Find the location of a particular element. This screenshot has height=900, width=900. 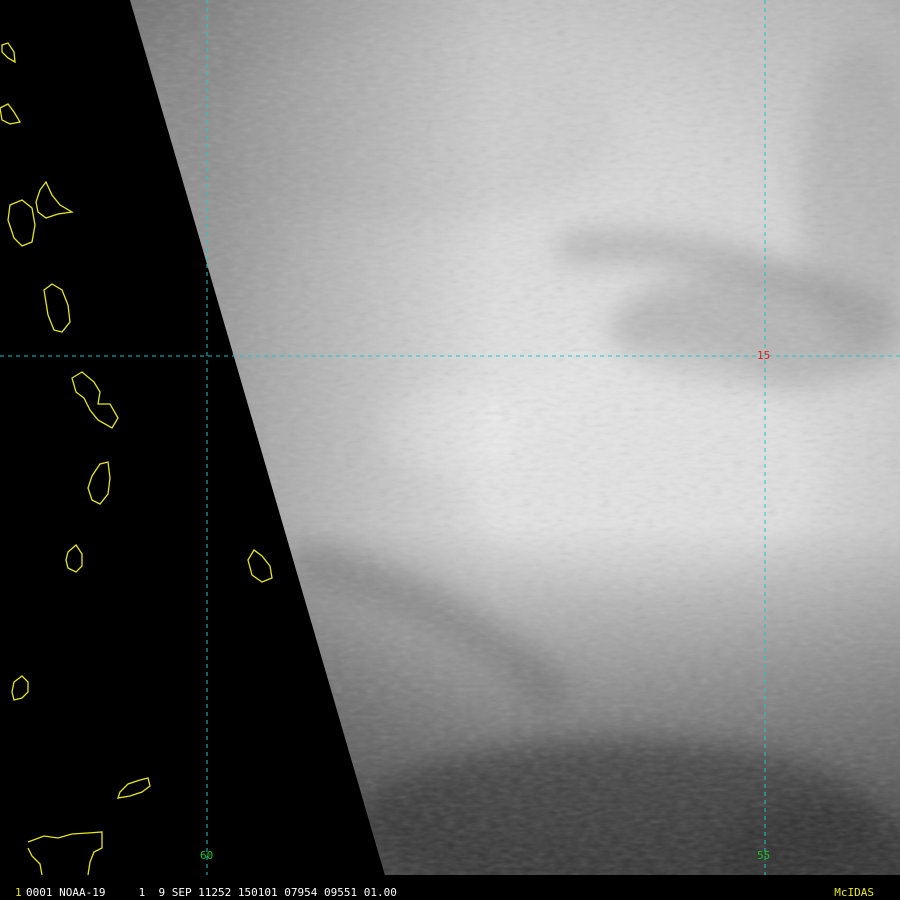

mcidas-brand: McIDAS is located at coordinates (854, 892).